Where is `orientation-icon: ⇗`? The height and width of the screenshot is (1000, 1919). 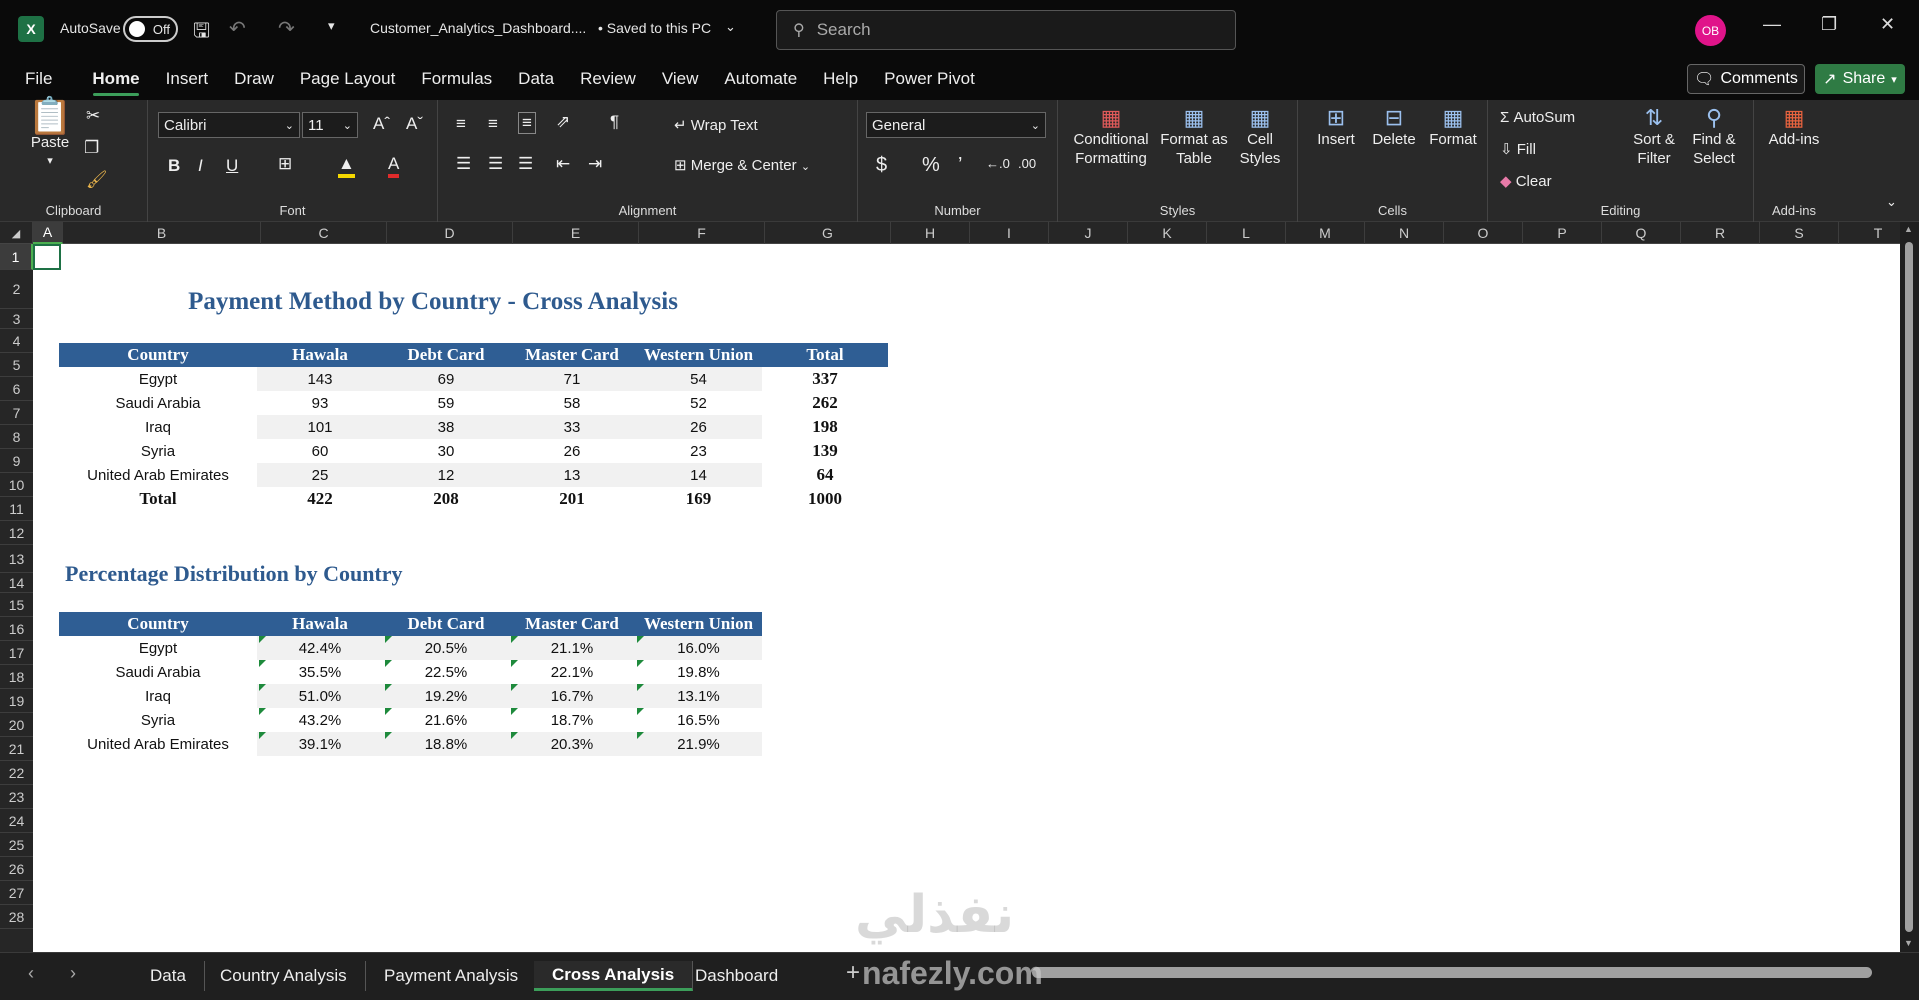
orientation-icon: ⇗ is located at coordinates (563, 122).